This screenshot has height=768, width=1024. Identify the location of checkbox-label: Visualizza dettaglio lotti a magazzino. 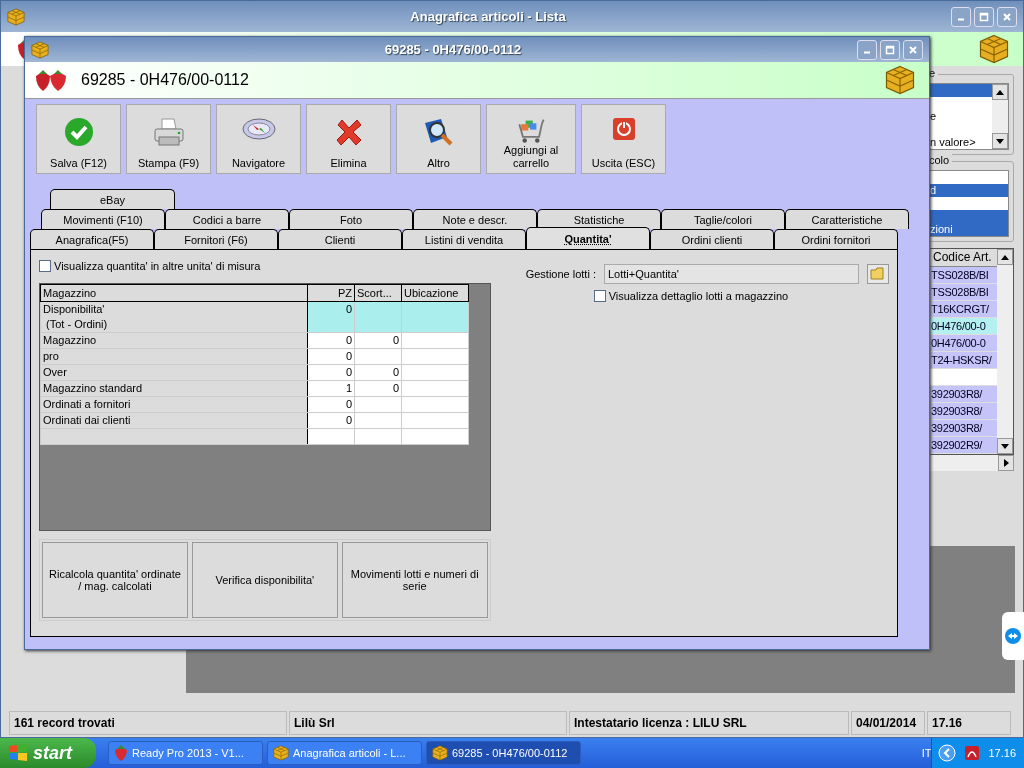
(698, 296).